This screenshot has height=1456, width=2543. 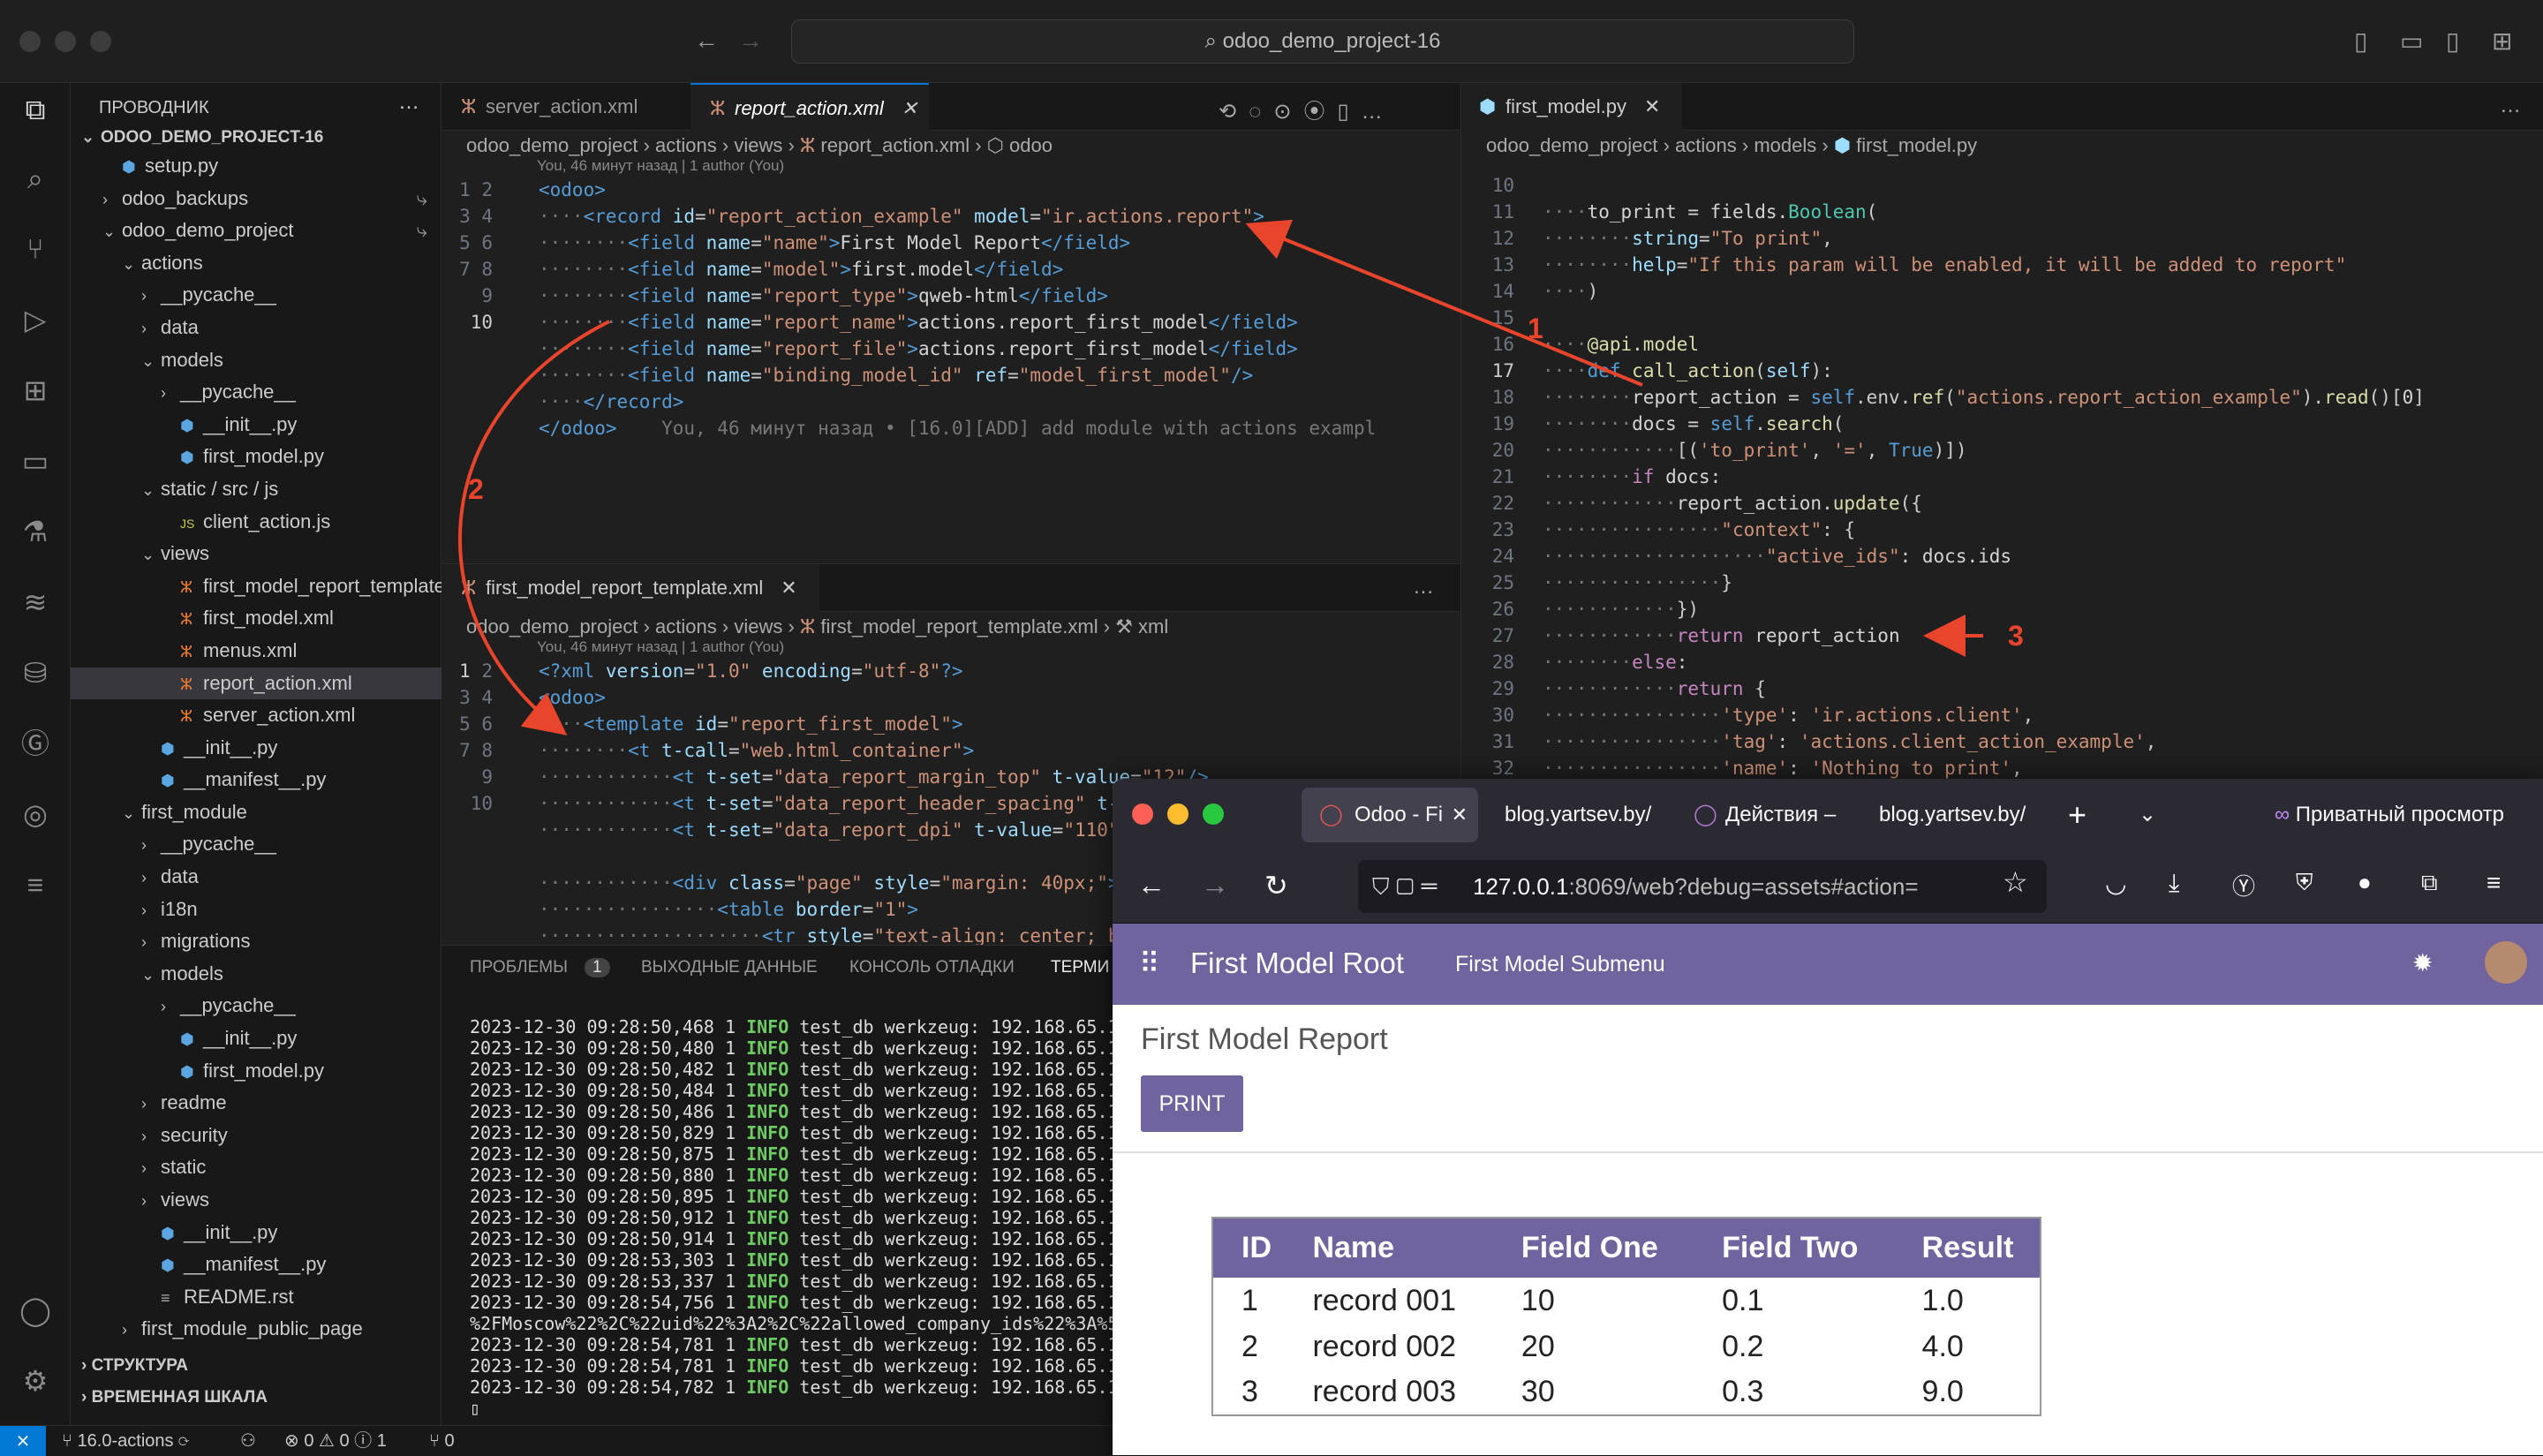 I want to click on log-text: 2023-12-30 09:28:53,337 1, so click(x=609, y=1281).